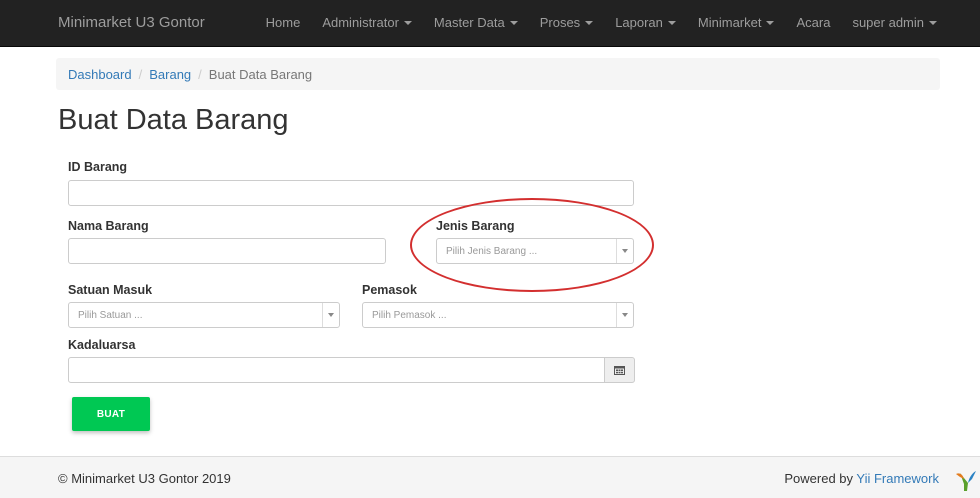 This screenshot has width=980, height=498. I want to click on nav-item-user-menu: super admin, so click(894, 23).